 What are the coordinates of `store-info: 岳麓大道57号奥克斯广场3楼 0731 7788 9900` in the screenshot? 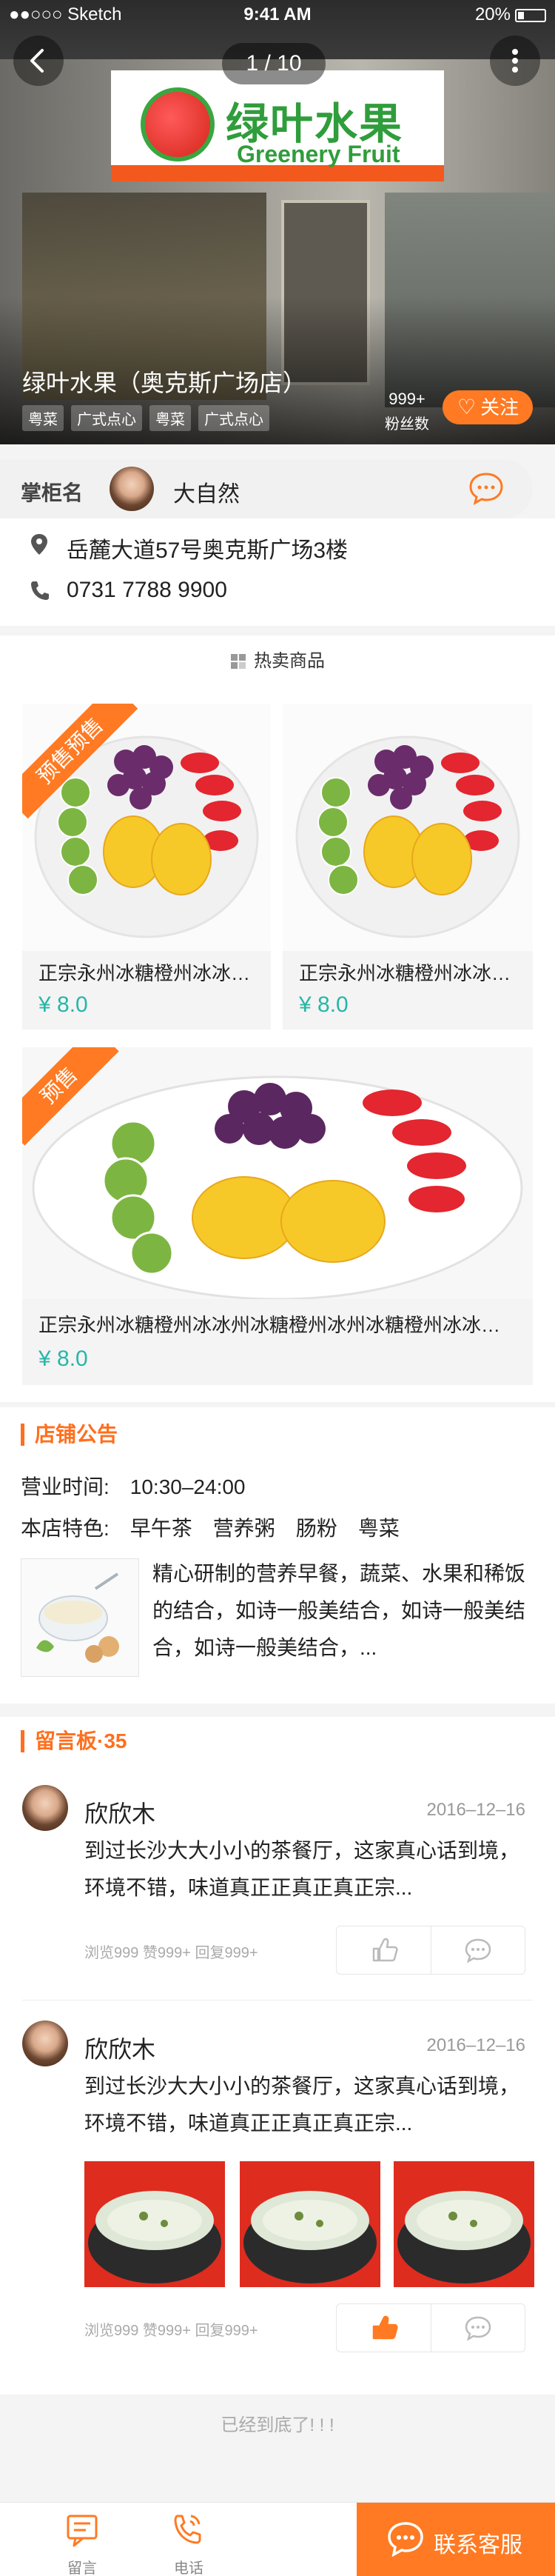 It's located at (277, 572).